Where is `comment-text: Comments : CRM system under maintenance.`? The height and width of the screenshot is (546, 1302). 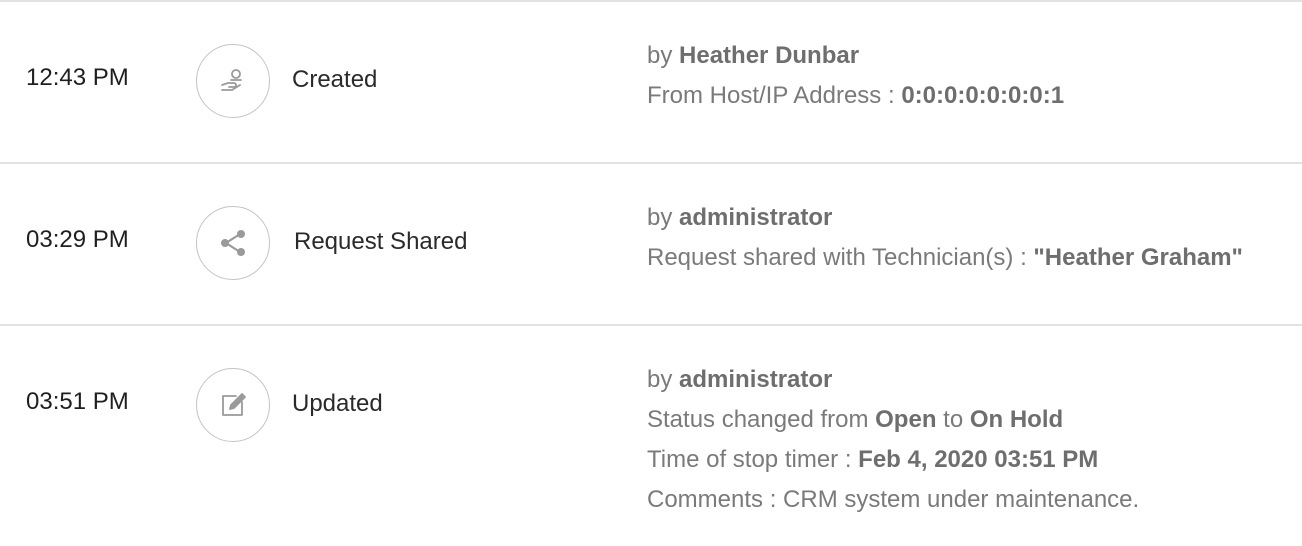
comment-text: Comments : CRM system under maintenance. is located at coordinates (893, 499).